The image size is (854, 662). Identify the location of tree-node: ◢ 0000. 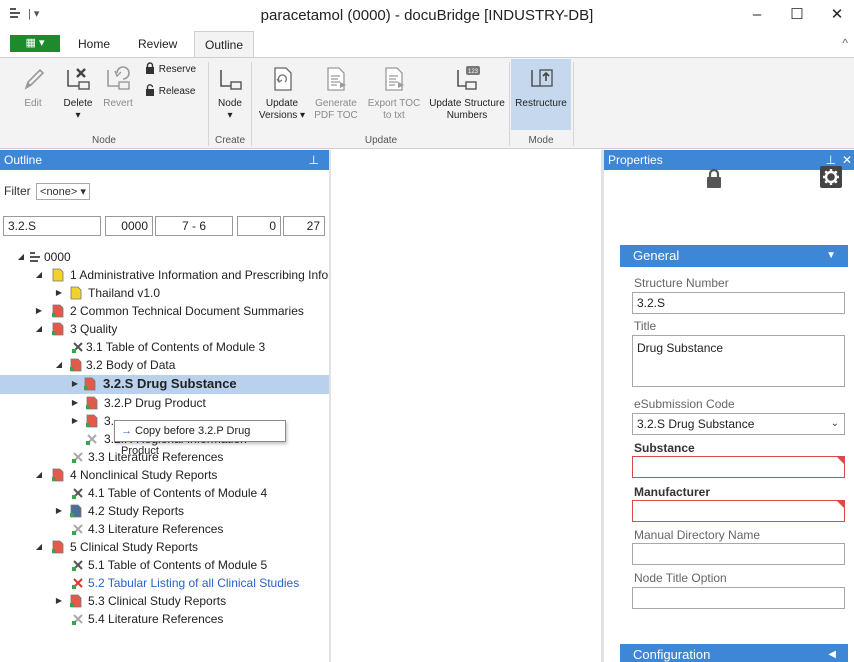
(165, 257).